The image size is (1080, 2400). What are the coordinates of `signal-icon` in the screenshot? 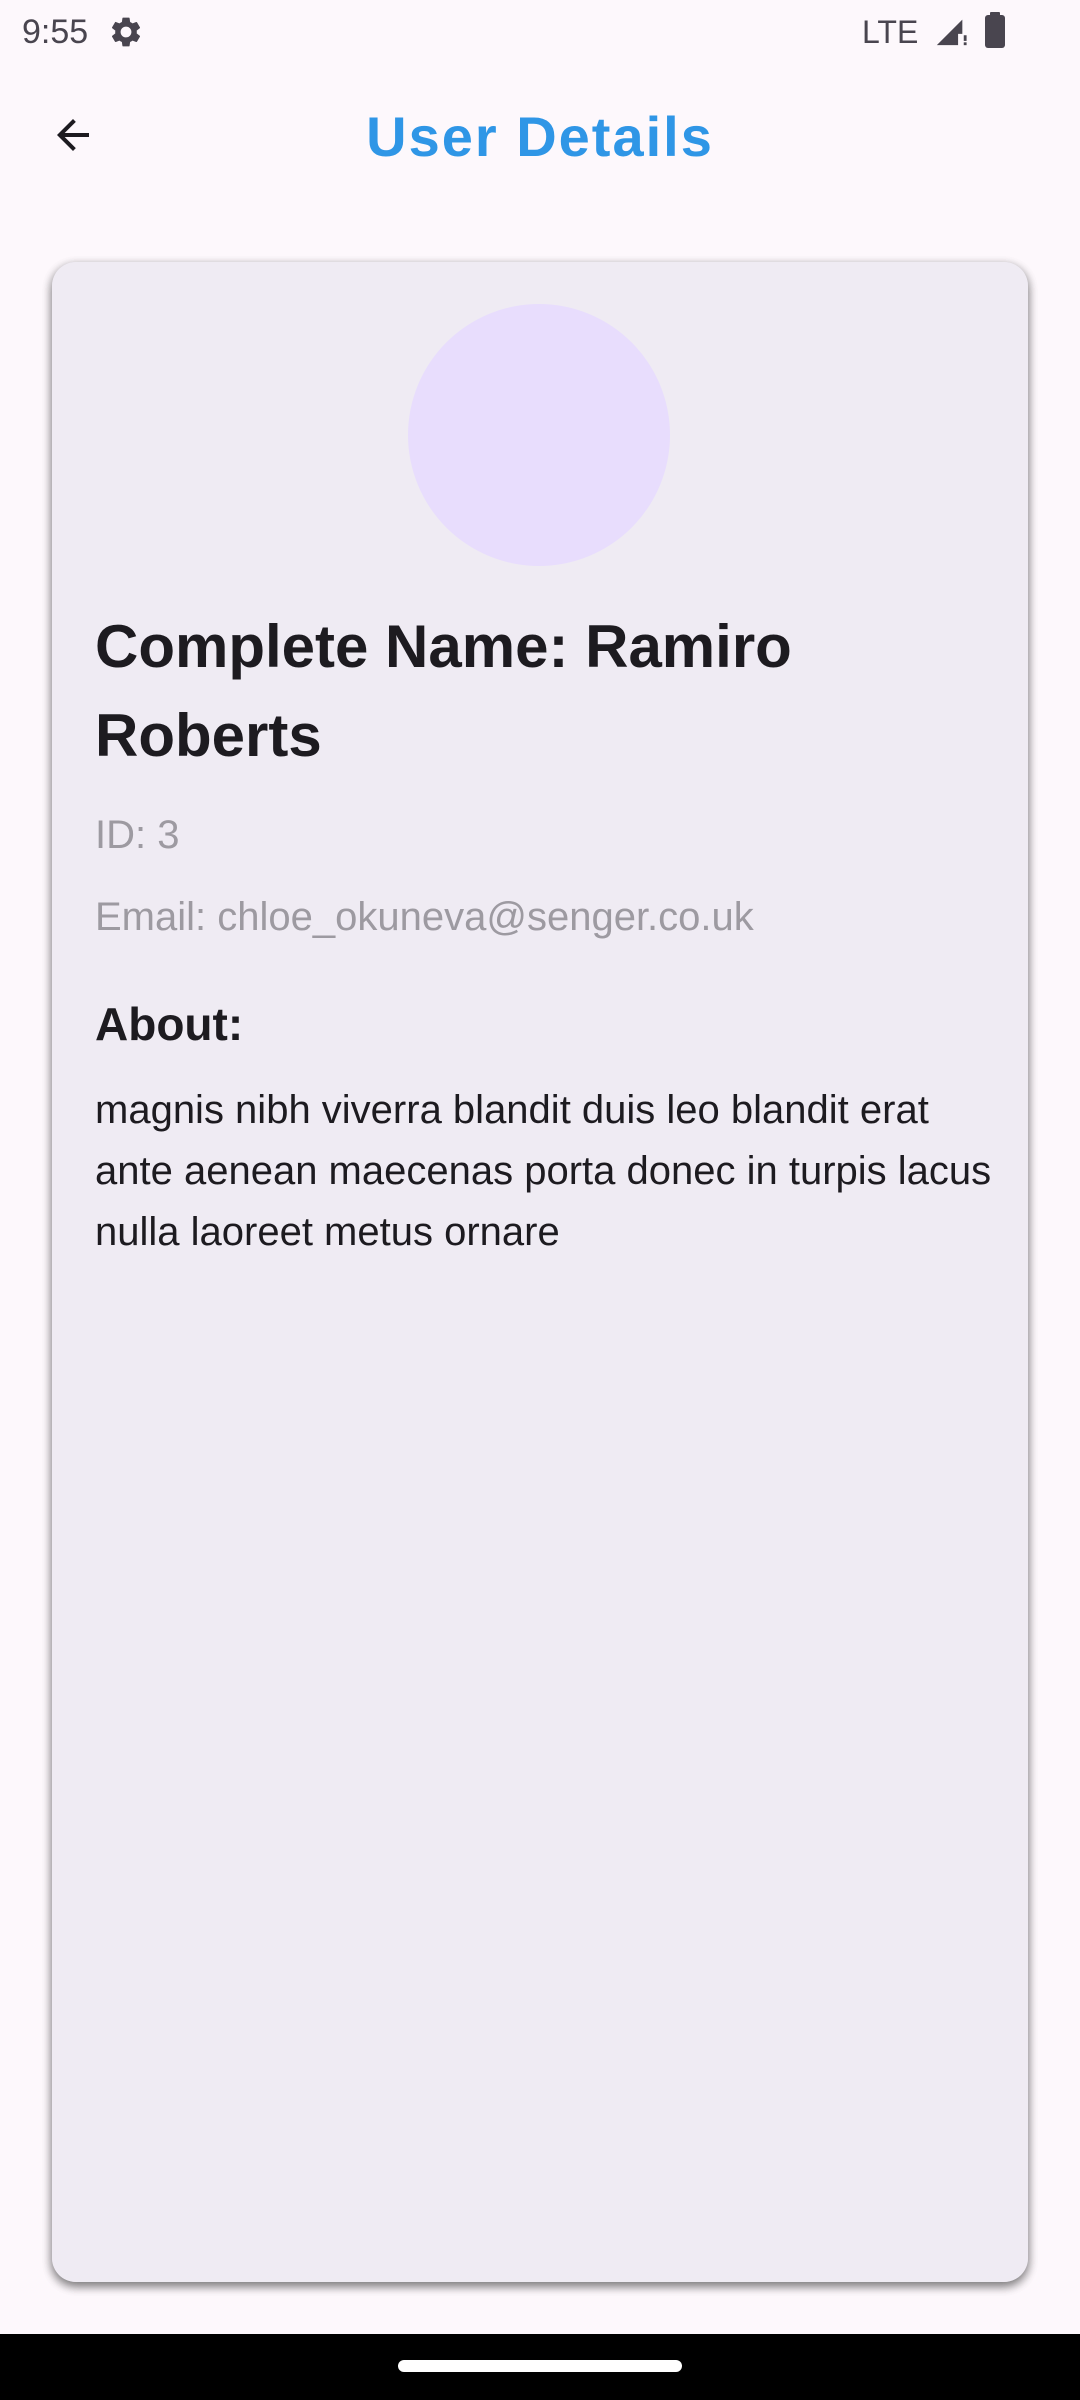 It's located at (951, 31).